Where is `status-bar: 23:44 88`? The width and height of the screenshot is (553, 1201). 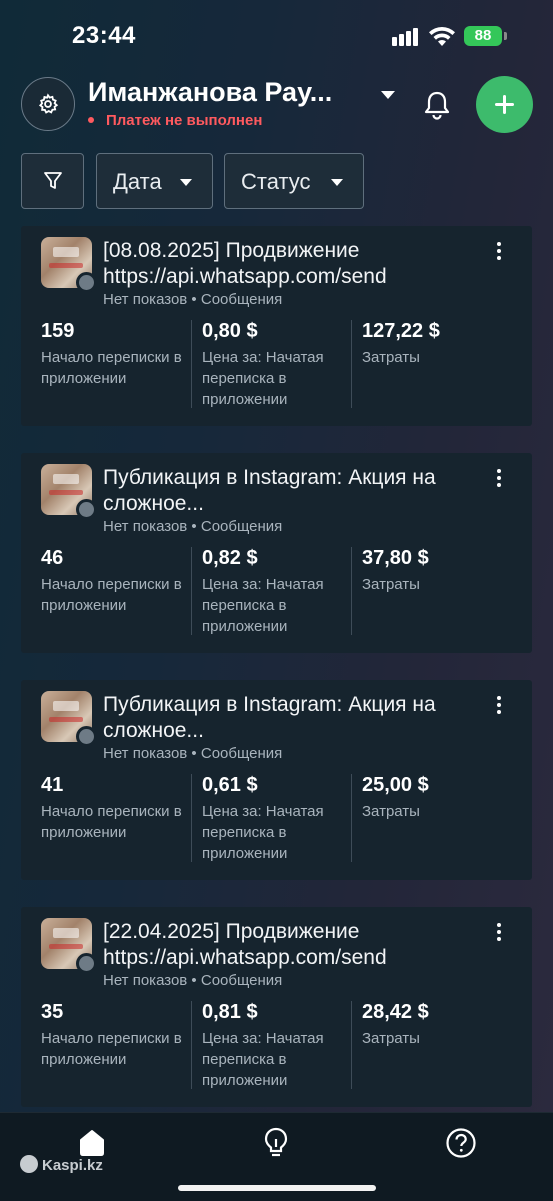
status-bar: 23:44 88 is located at coordinates (276, 36).